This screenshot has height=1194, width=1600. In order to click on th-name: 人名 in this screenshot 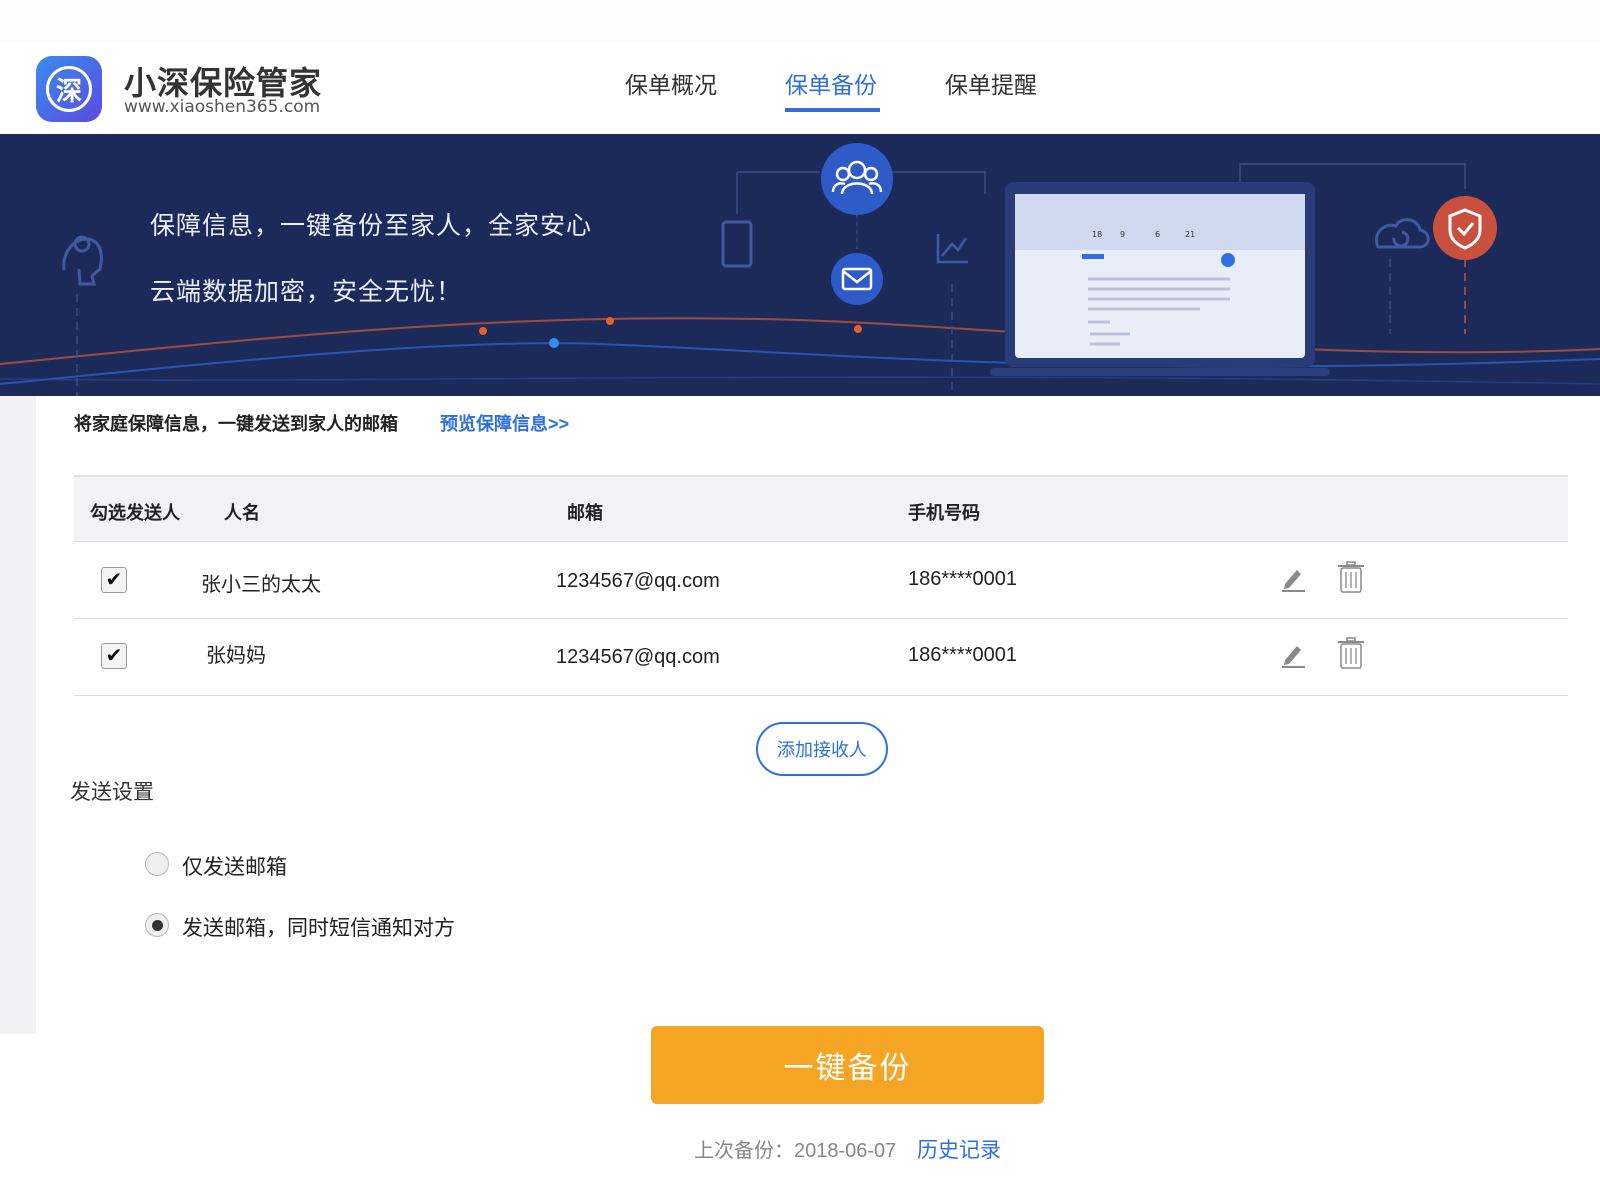, I will do `click(242, 513)`.